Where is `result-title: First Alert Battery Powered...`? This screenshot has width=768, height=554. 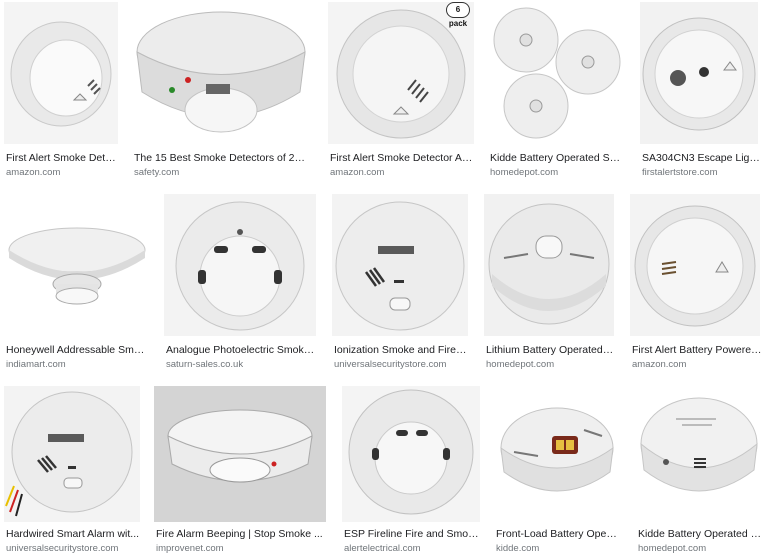 result-title: First Alert Battery Powered... is located at coordinates (697, 350).